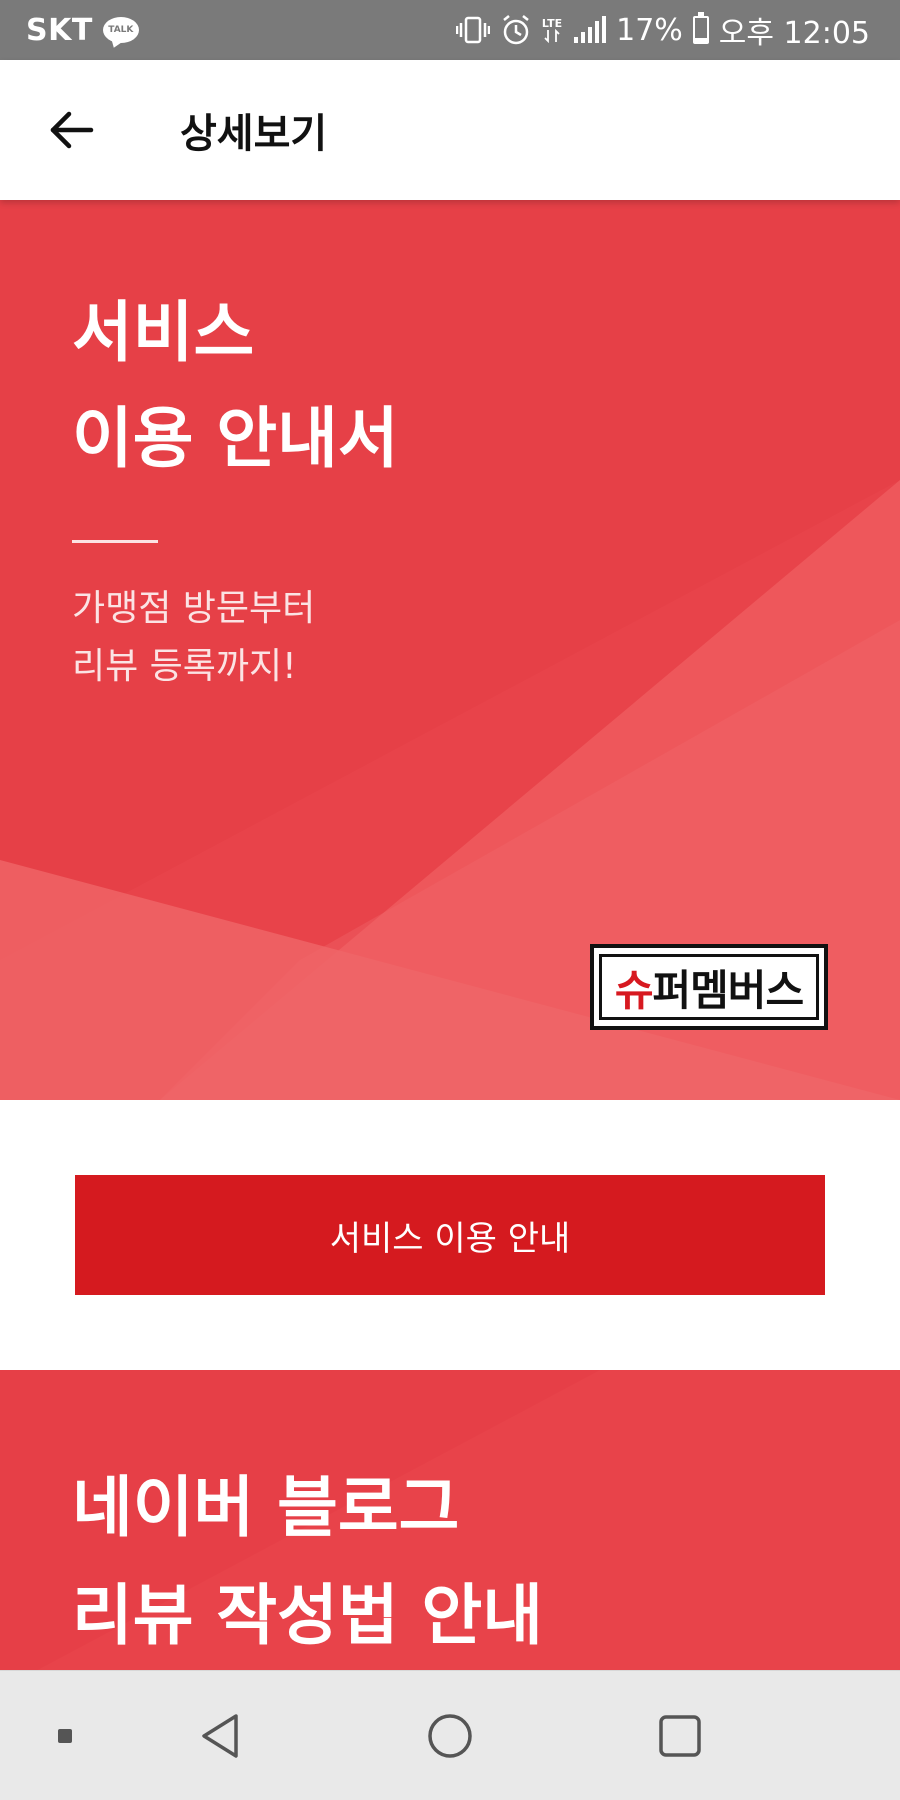 The width and height of the screenshot is (900, 1800). What do you see at coordinates (450, 130) in the screenshot?
I see `app-bar: 상세보기` at bounding box center [450, 130].